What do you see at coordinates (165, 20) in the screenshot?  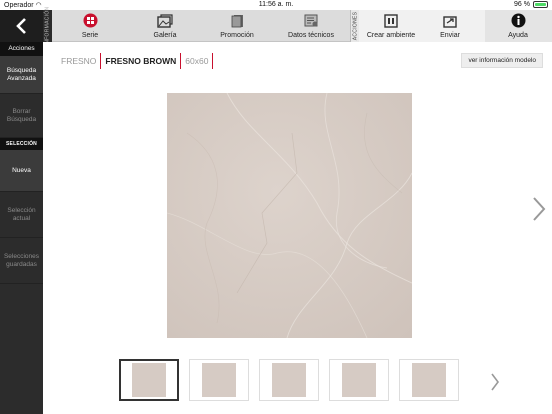 I see `gallery-icon` at bounding box center [165, 20].